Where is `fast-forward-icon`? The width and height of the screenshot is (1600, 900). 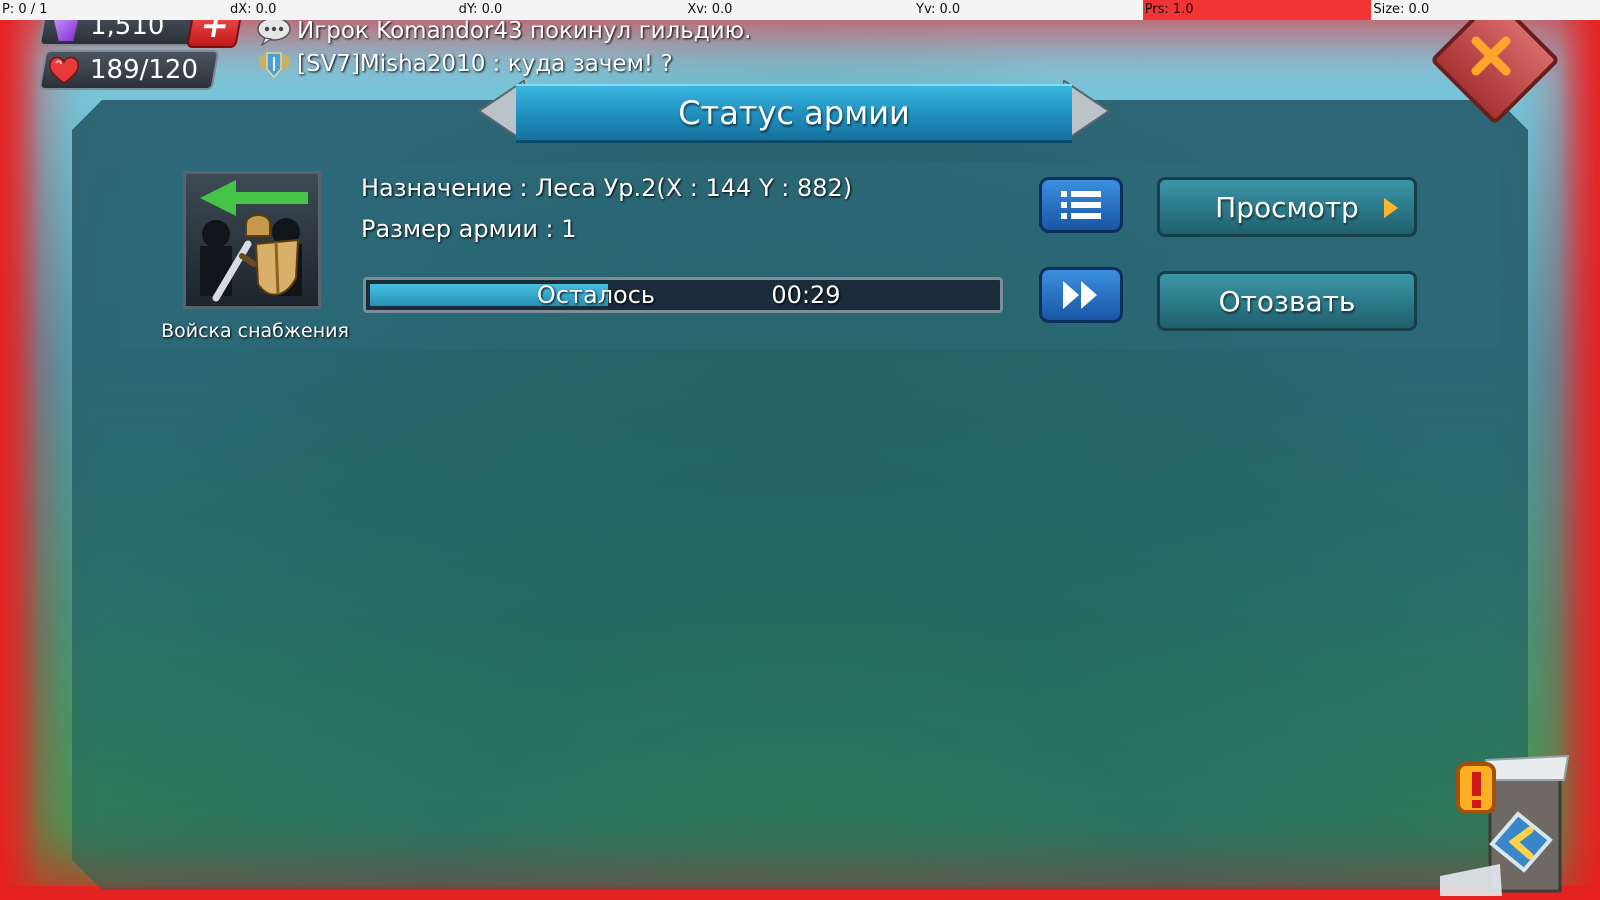 fast-forward-icon is located at coordinates (1080, 295).